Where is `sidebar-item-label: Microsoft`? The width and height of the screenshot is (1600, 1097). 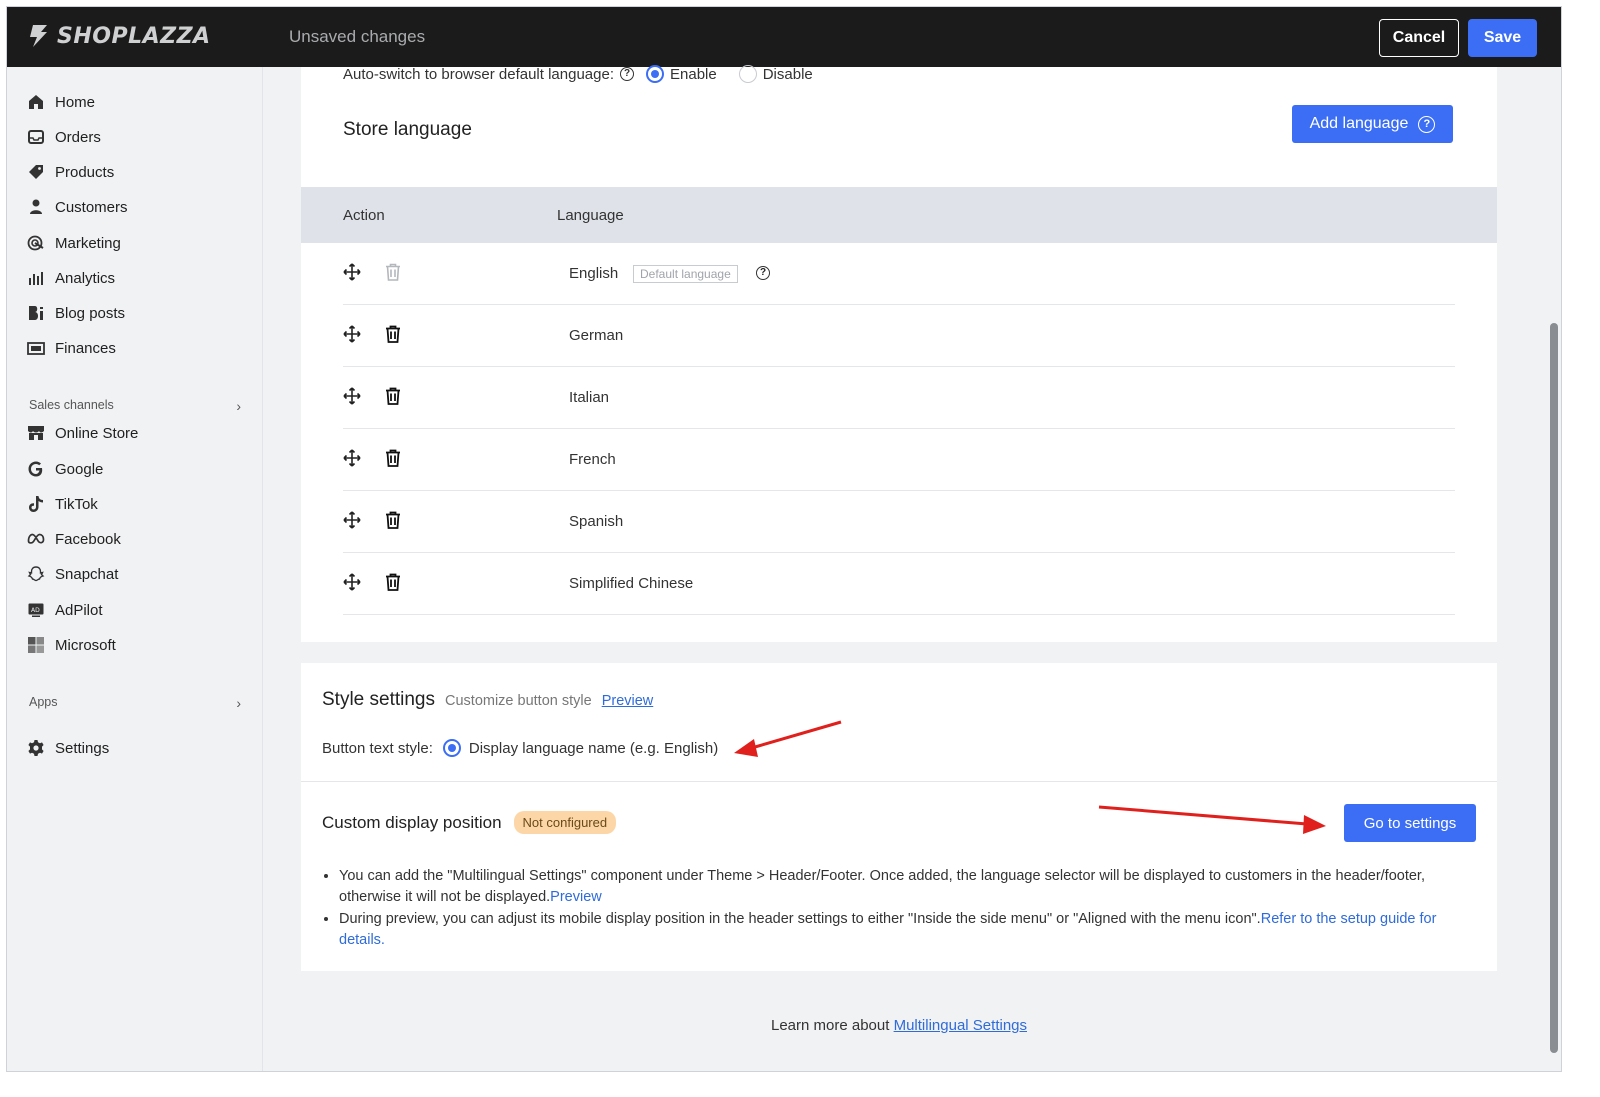 sidebar-item-label: Microsoft is located at coordinates (85, 645).